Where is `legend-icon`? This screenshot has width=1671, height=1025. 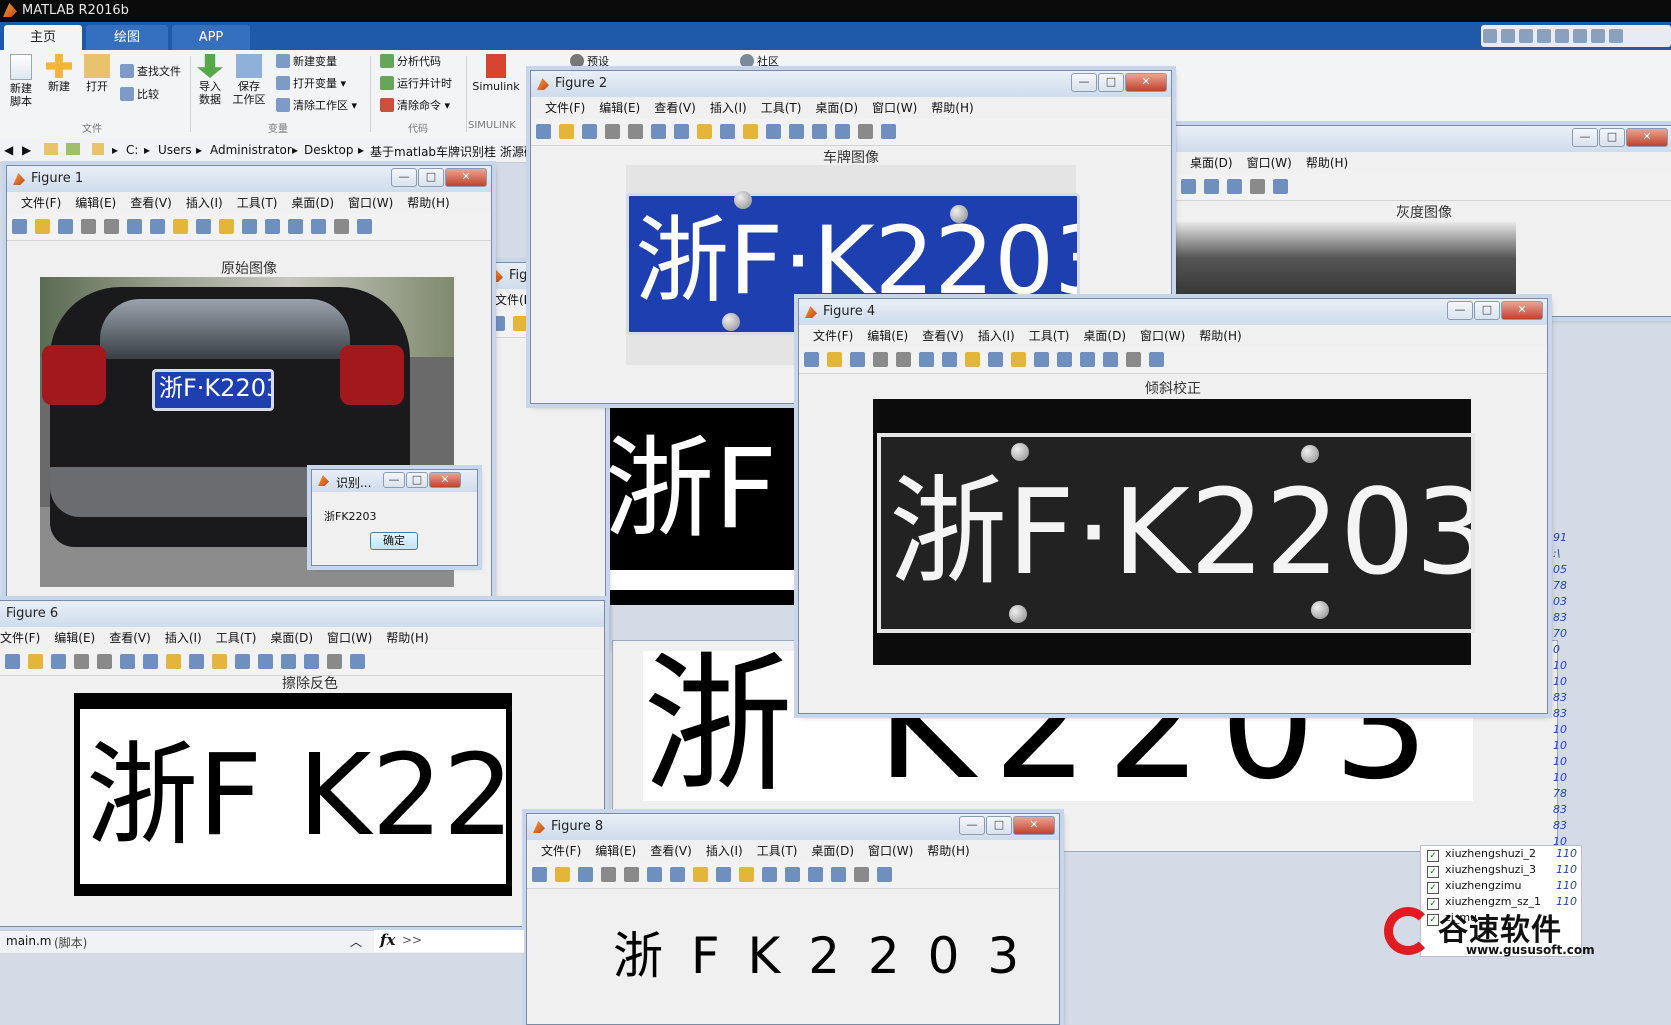 legend-icon is located at coordinates (1234, 186).